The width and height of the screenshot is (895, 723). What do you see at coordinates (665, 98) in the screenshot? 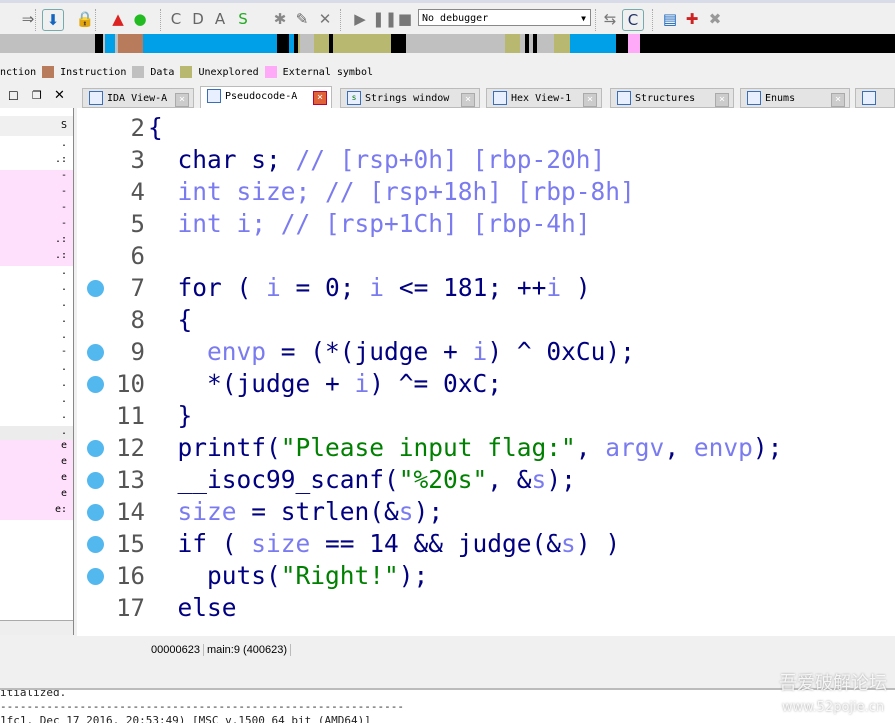
I see `tab-label: Structures` at bounding box center [665, 98].